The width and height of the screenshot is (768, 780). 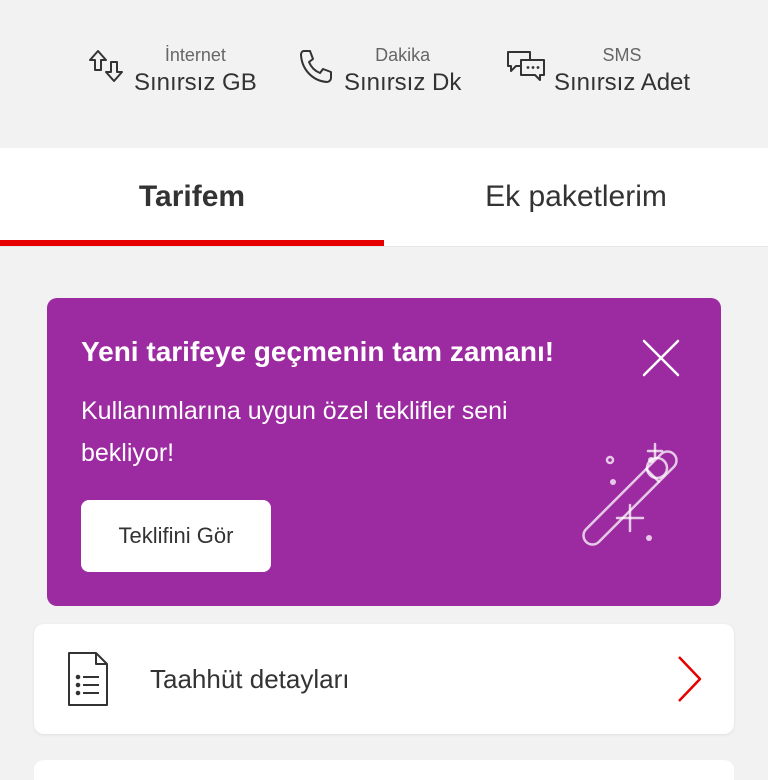 What do you see at coordinates (195, 55) in the screenshot?
I see `internet-label: İnternet` at bounding box center [195, 55].